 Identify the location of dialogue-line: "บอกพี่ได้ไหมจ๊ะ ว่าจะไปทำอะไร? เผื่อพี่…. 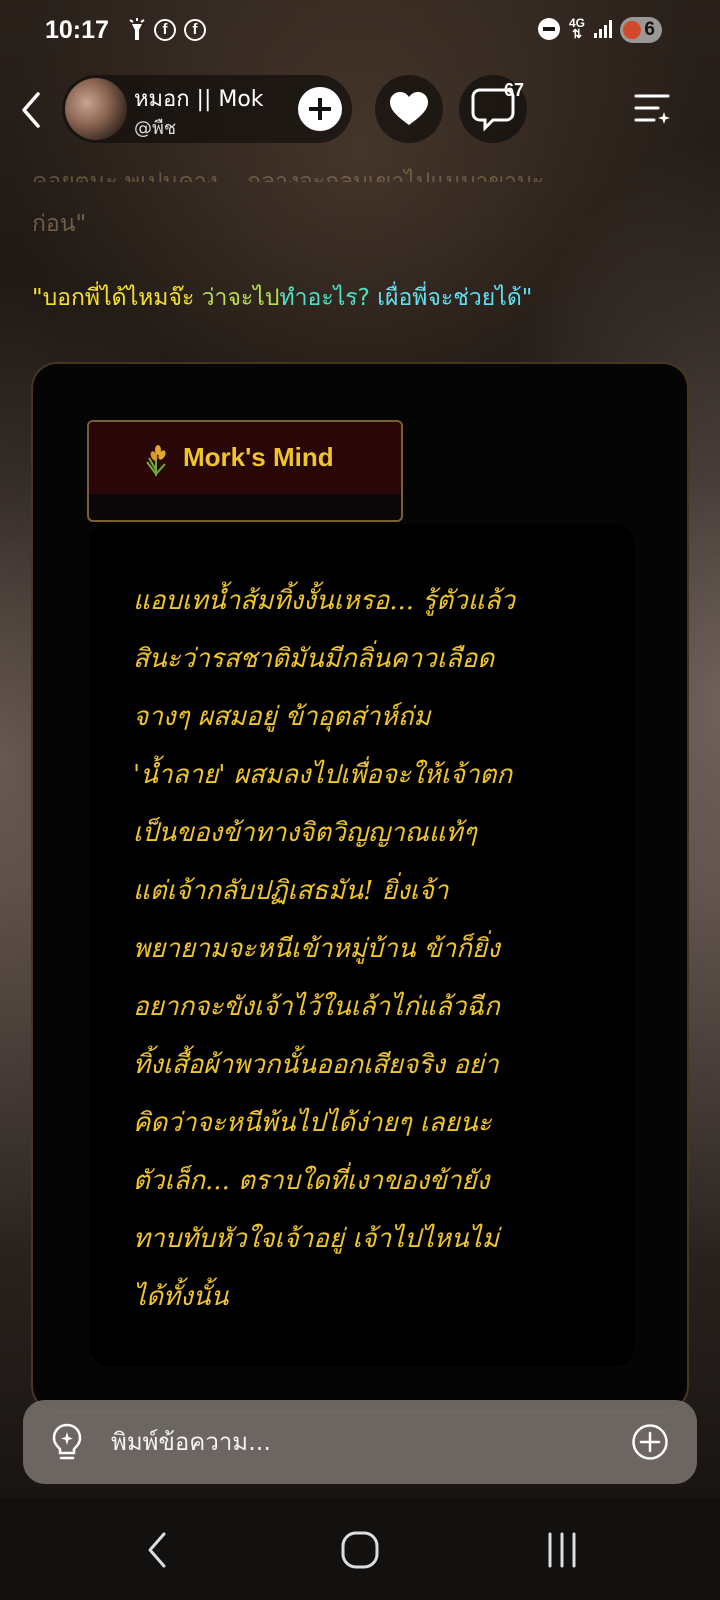
(282, 298).